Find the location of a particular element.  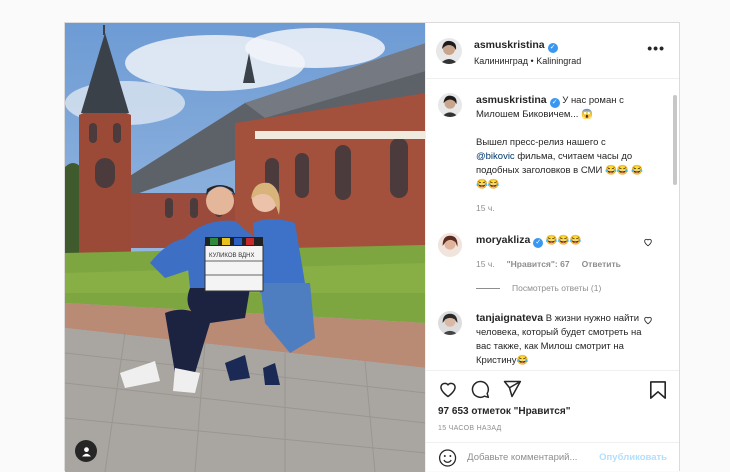

likes-count: 97 653 отметок "Нравится" is located at coordinates (552, 411).